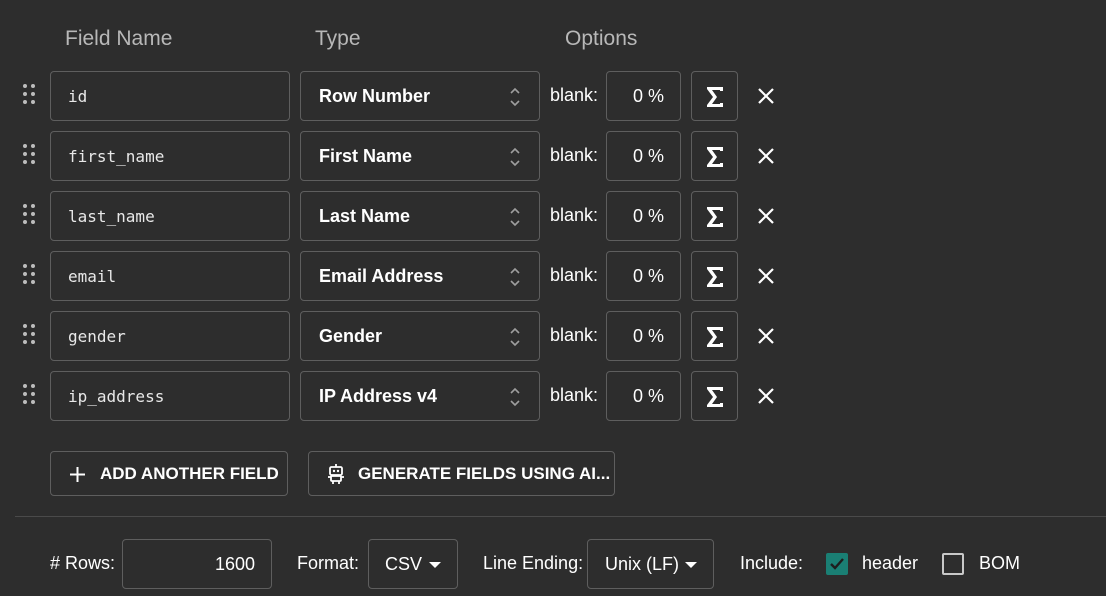 The height and width of the screenshot is (596, 1106). Describe the element at coordinates (328, 563) in the screenshot. I see `format-label: Format:` at that location.